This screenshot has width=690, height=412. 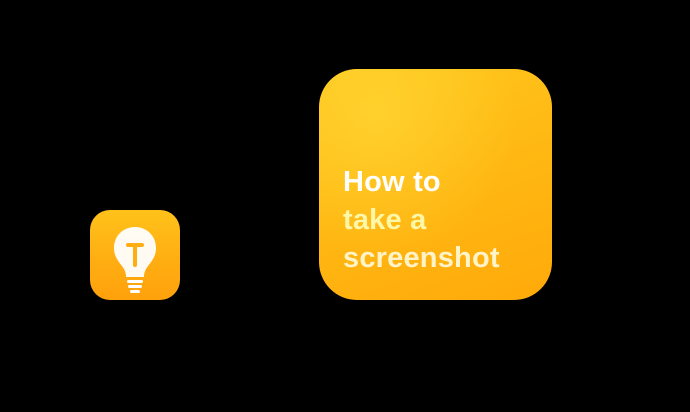 I want to click on tile-title: How to take a screenshot, so click(x=421, y=220).